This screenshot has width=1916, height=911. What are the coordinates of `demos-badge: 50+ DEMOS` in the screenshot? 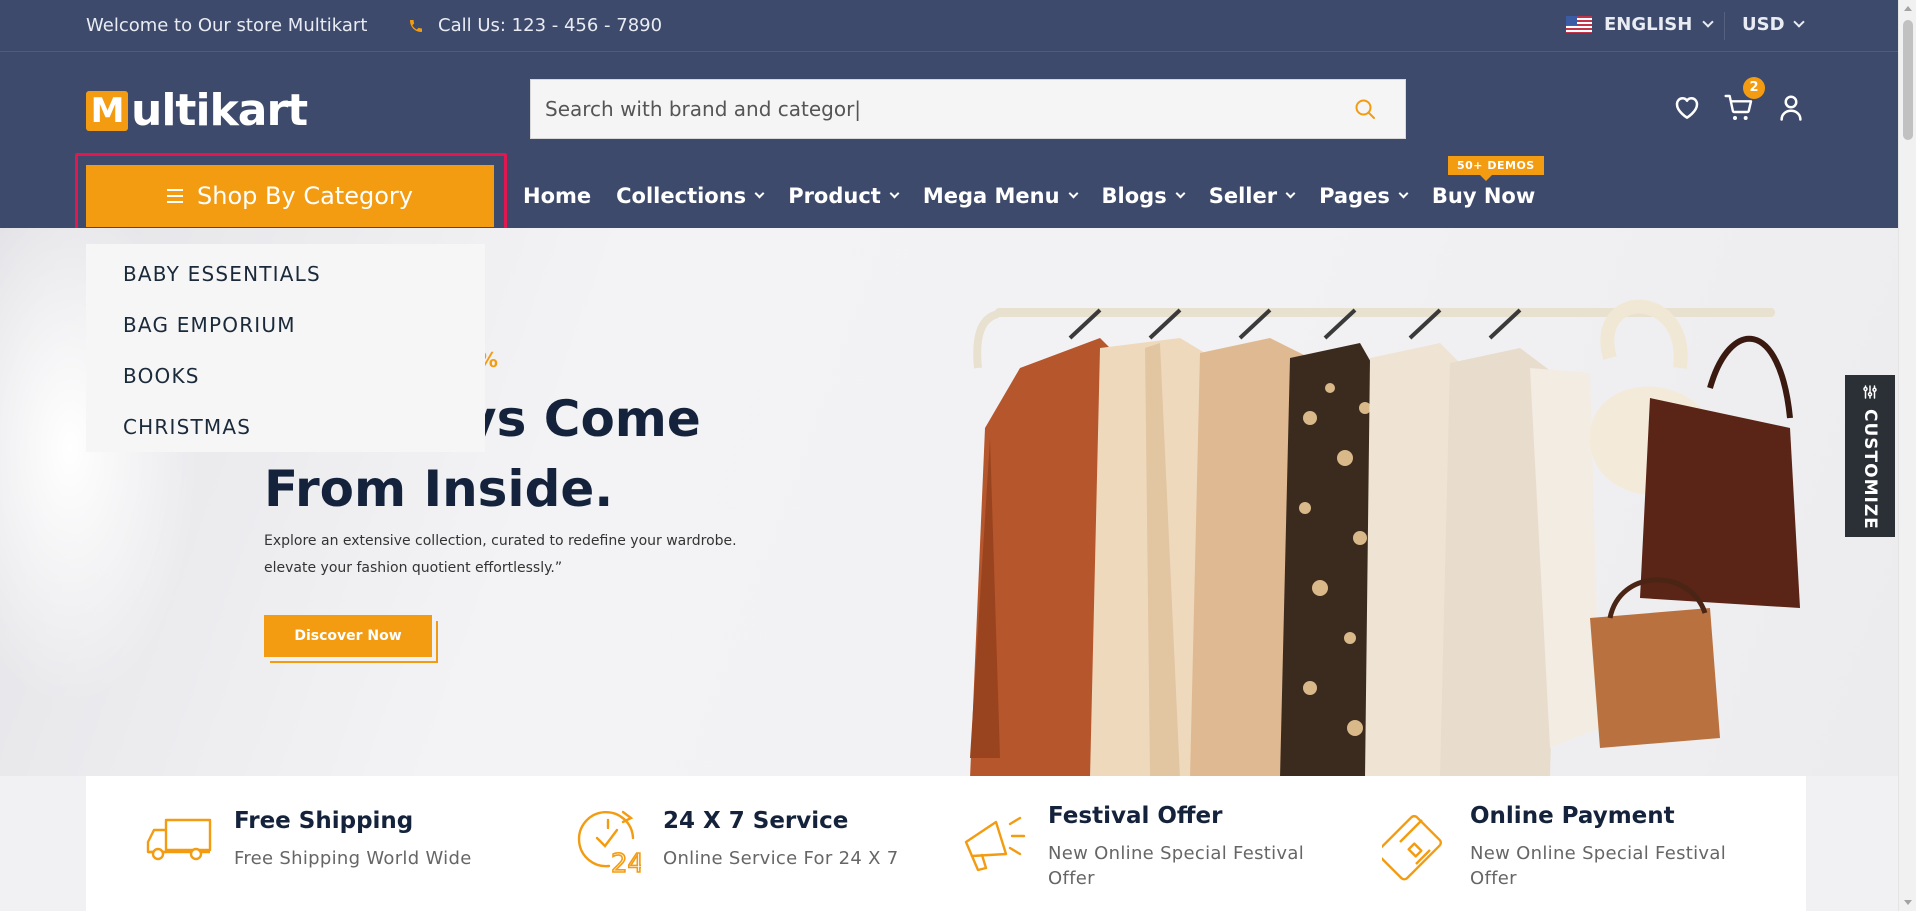 It's located at (1496, 168).